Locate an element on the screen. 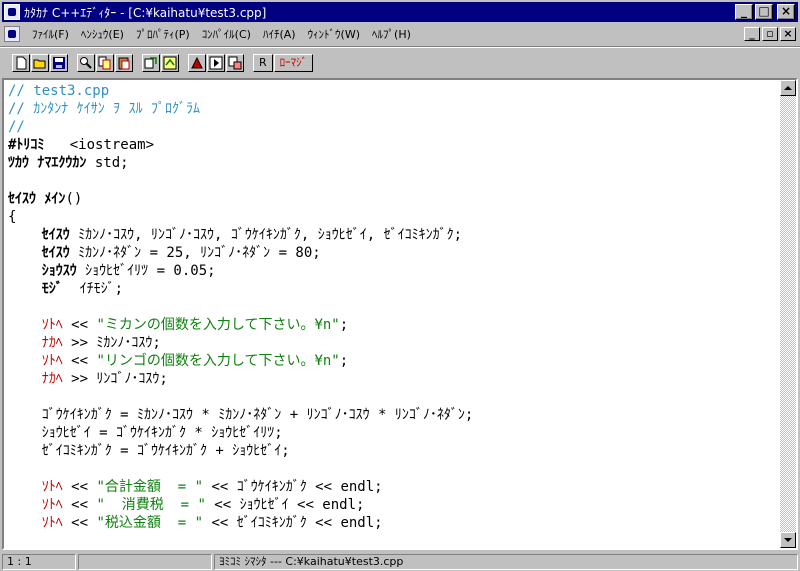  app-icon is located at coordinates (12, 12).